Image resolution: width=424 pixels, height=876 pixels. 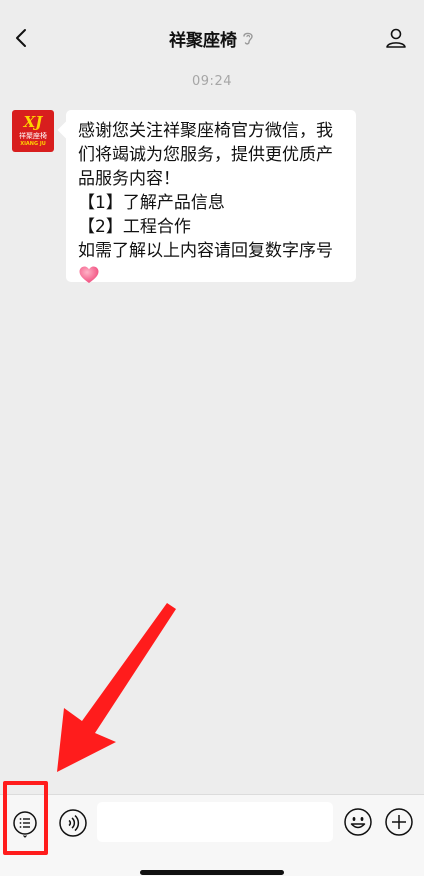 I want to click on logo-mark: XJ, so click(x=33, y=122).